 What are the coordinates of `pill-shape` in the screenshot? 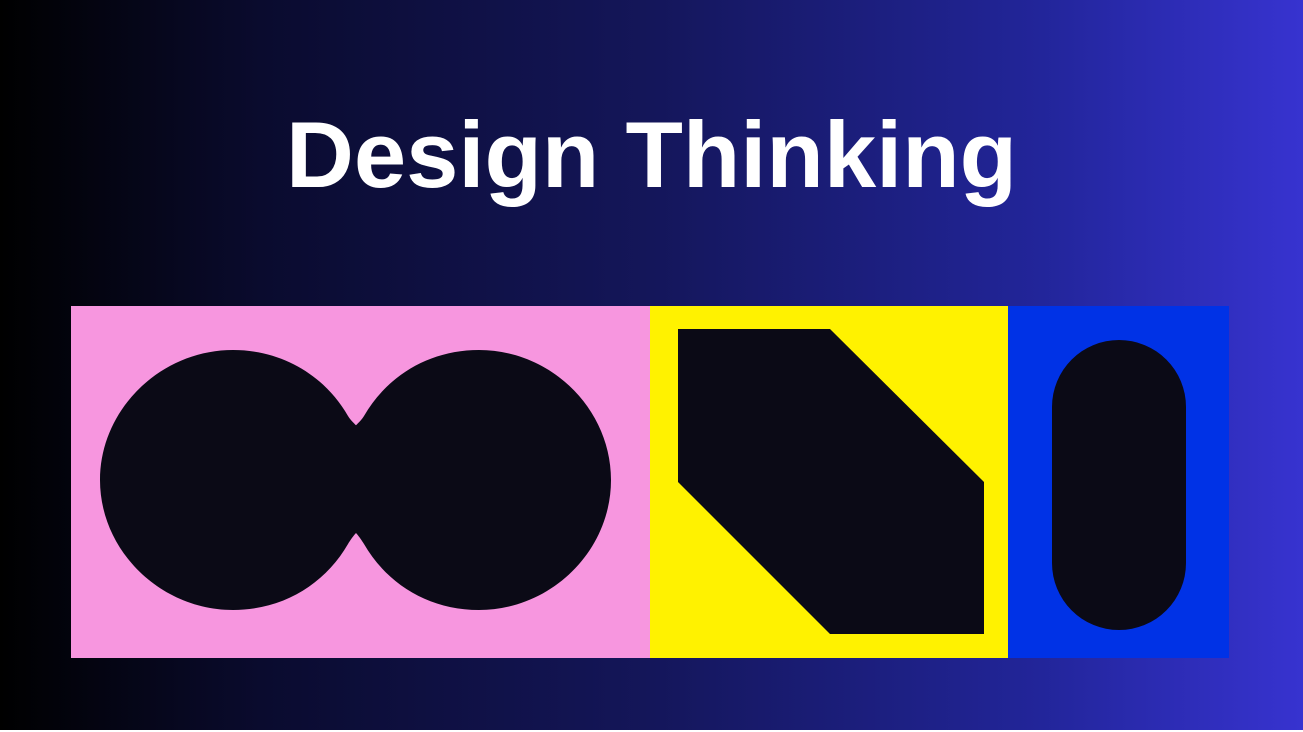 It's located at (1119, 485).